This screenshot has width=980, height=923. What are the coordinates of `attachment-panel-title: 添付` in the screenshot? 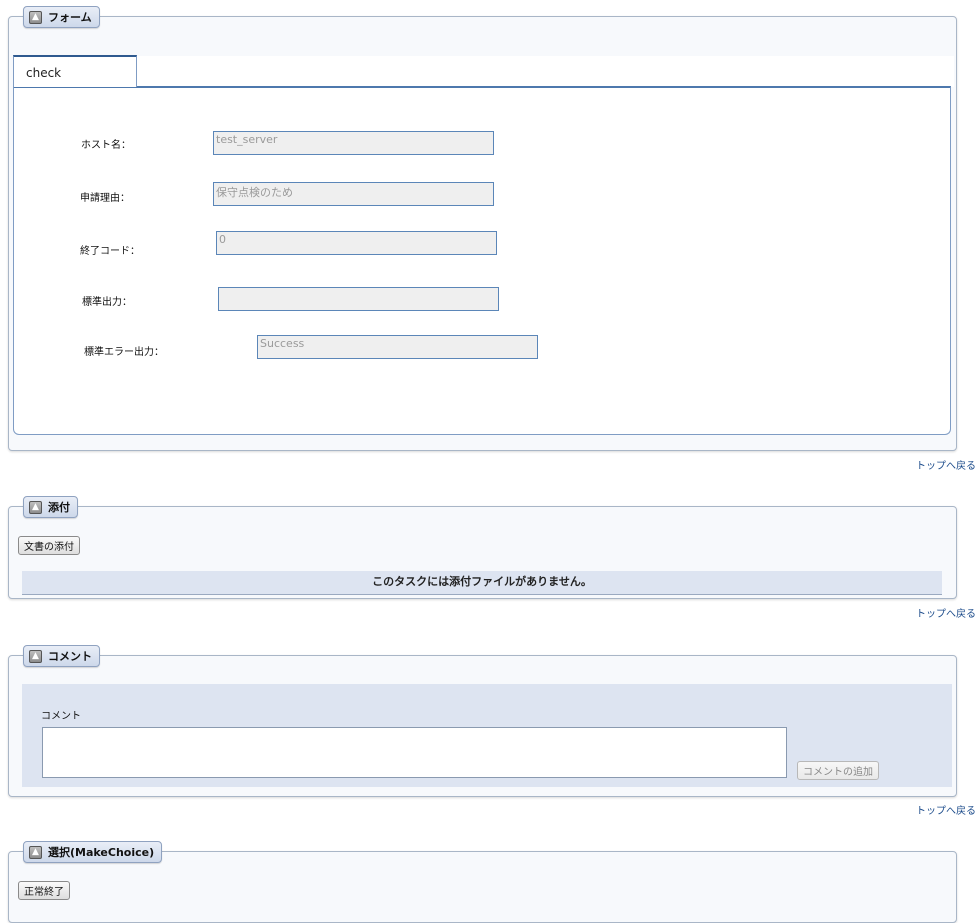 It's located at (59, 507).